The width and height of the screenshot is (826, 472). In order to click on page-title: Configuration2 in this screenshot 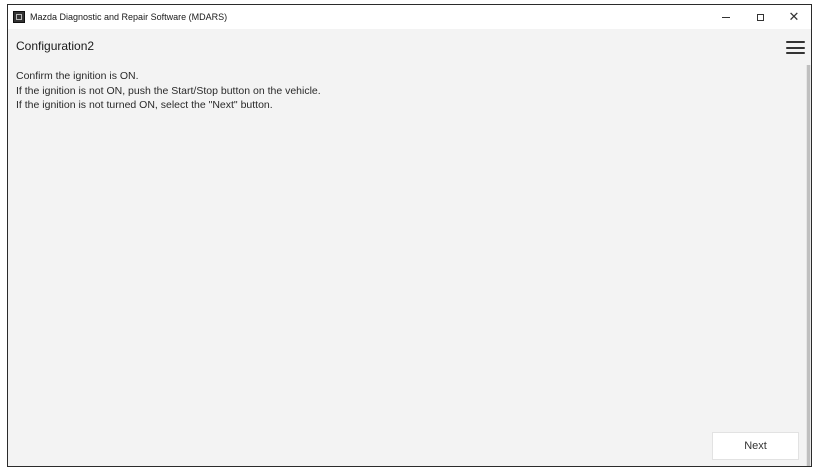, I will do `click(55, 46)`.